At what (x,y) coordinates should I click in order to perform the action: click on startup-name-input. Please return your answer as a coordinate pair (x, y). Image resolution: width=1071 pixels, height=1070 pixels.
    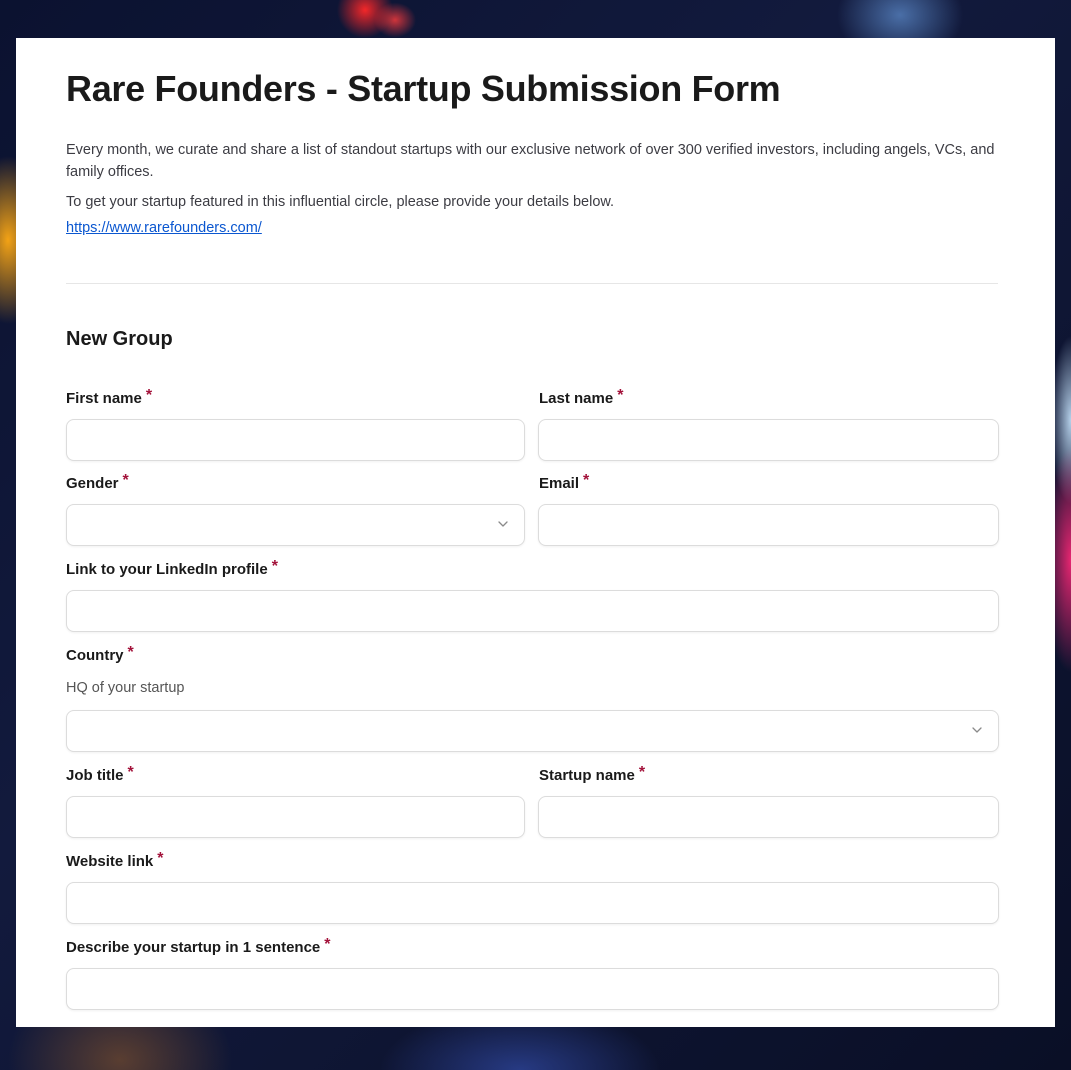
    Looking at the image, I should click on (768, 817).